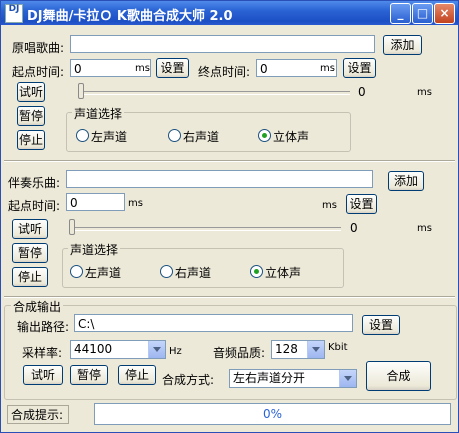 The image size is (459, 433). I want to click on app-icon: DJ, so click(14, 13).